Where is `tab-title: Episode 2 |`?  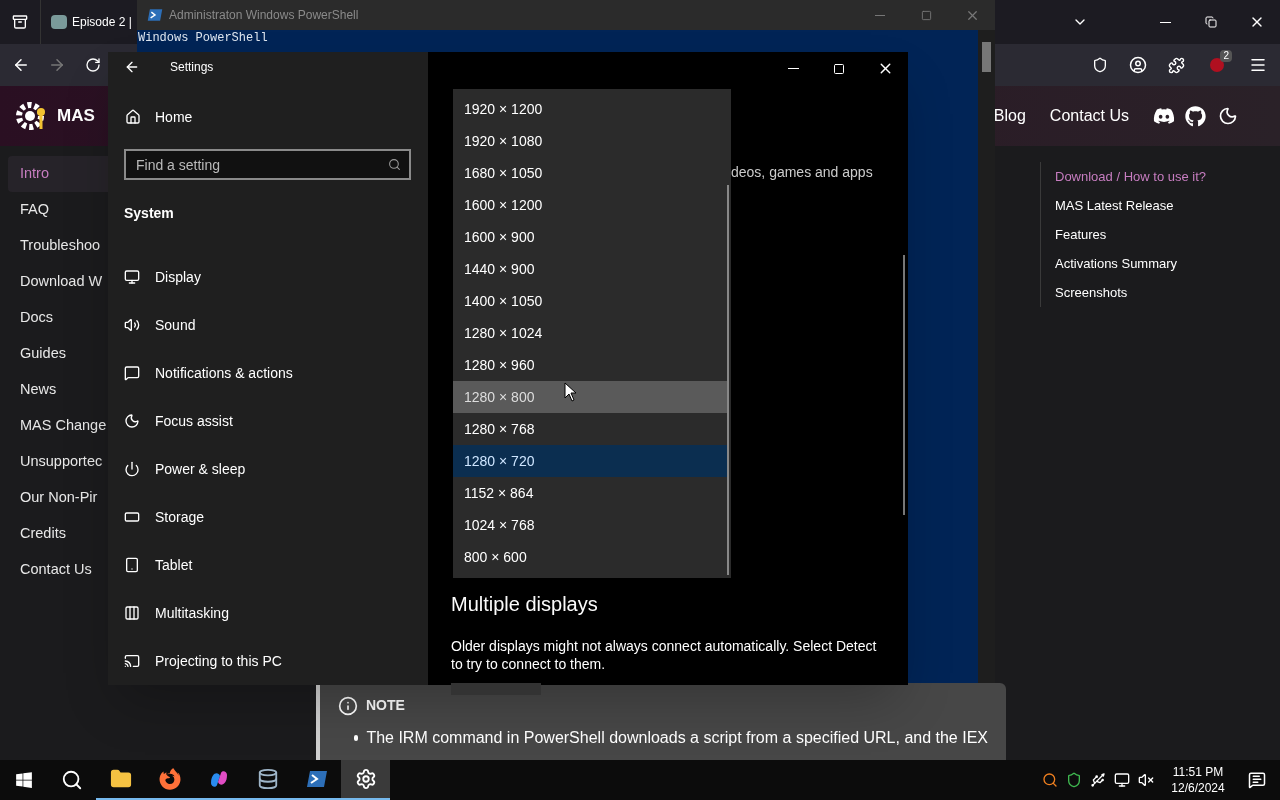
tab-title: Episode 2 | is located at coordinates (102, 22).